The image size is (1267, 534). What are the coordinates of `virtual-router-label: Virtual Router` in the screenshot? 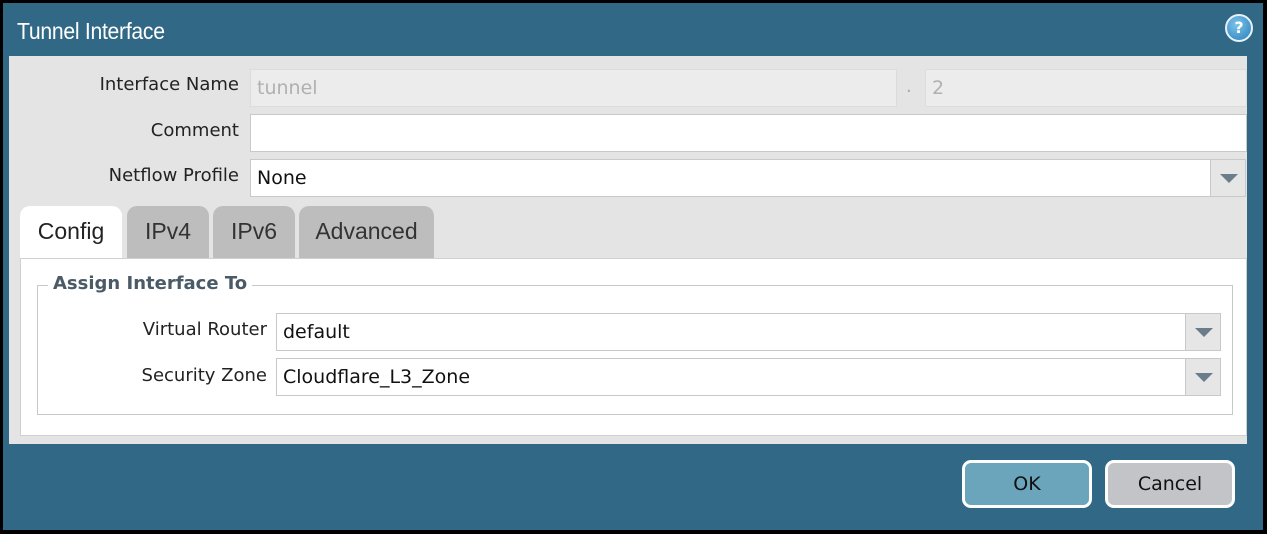 It's located at (204, 329).